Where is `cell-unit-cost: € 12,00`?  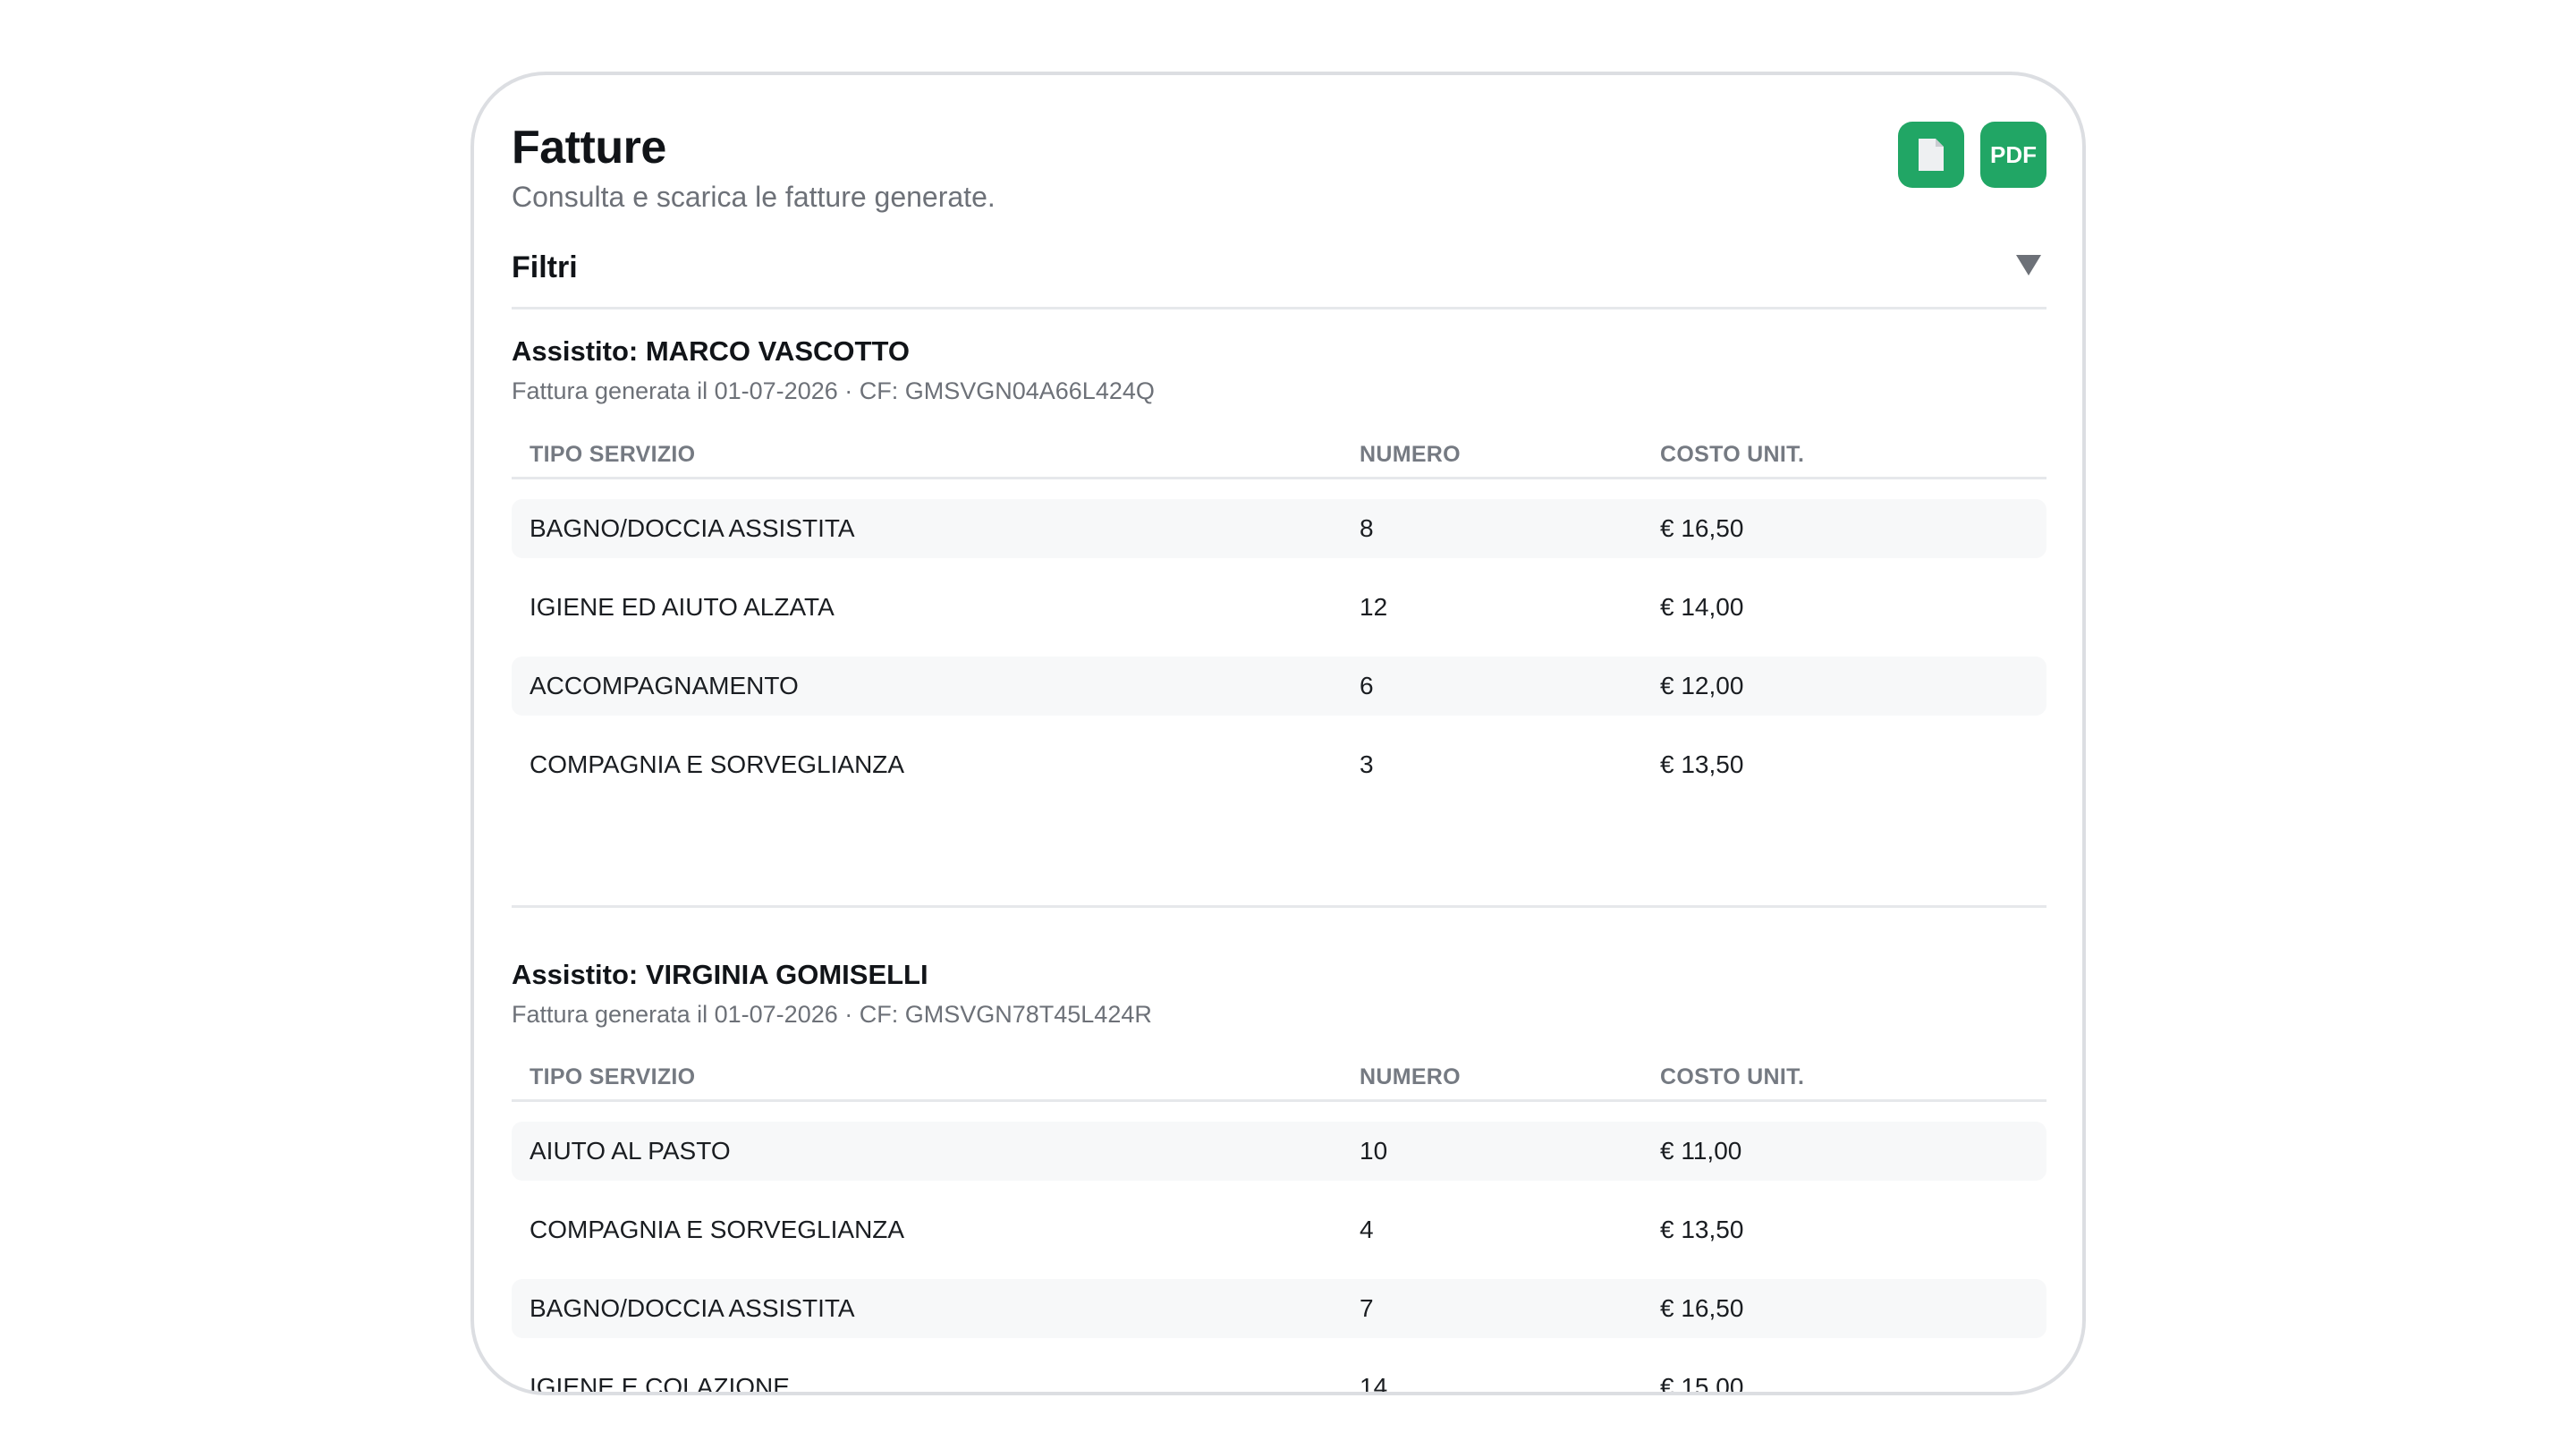
cell-unit-cost: € 12,00 is located at coordinates (1702, 685).